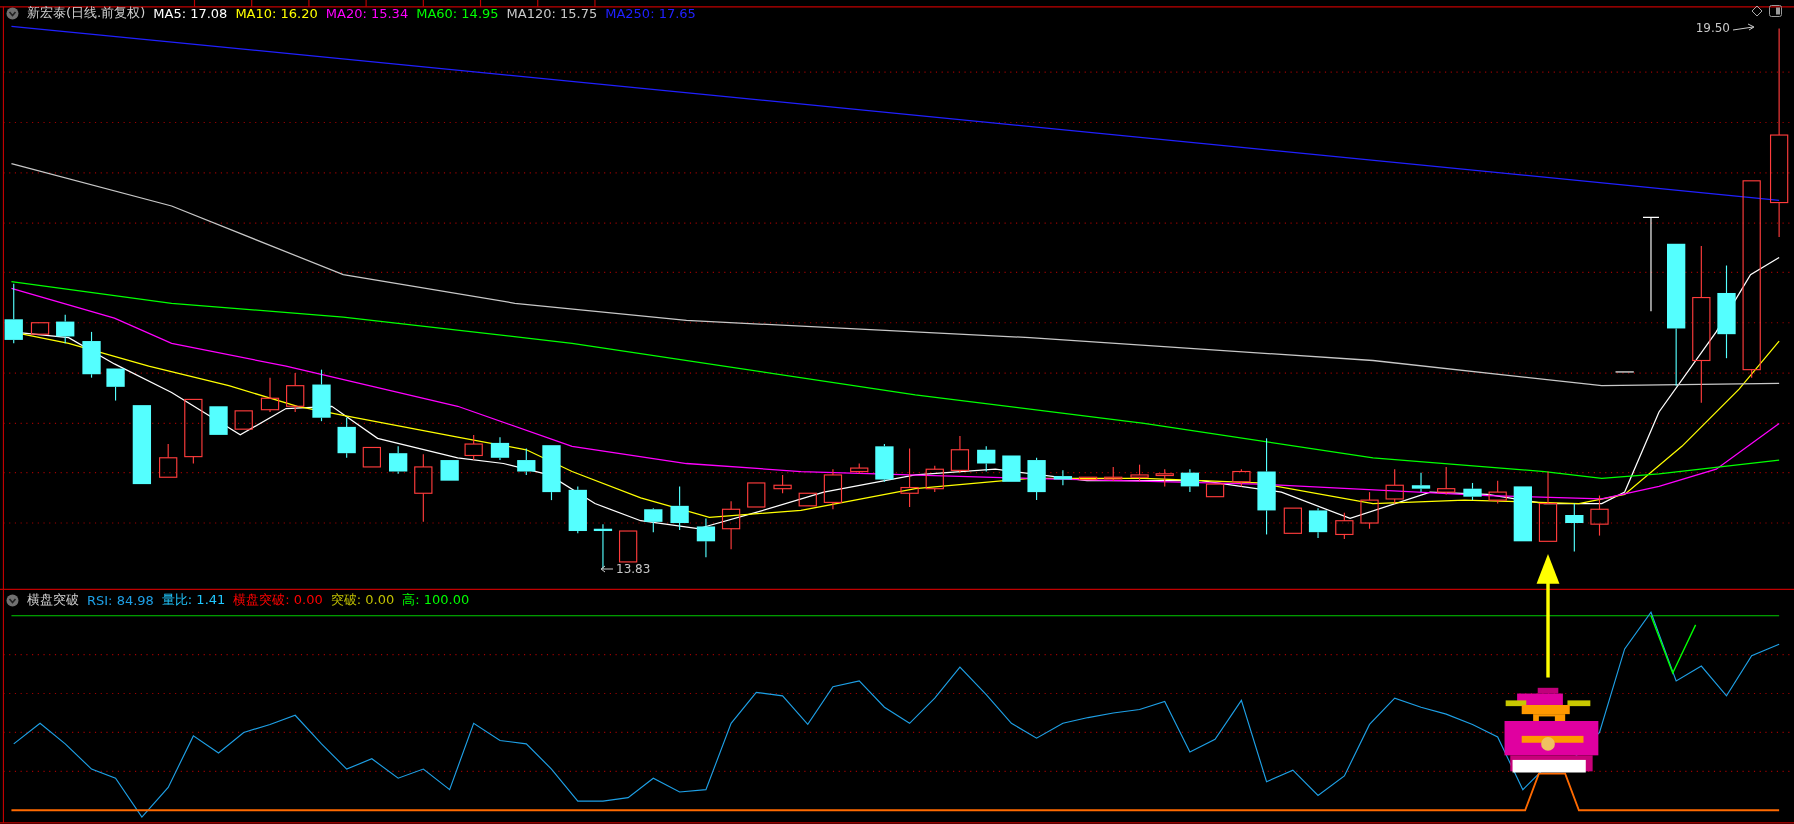 The height and width of the screenshot is (824, 1794). I want to click on indicator-value: MA60: 14.95, so click(457, 13).